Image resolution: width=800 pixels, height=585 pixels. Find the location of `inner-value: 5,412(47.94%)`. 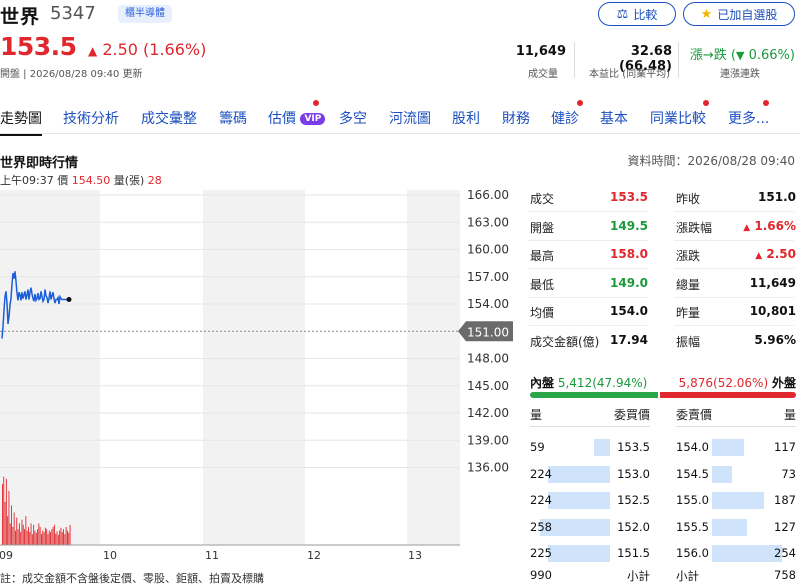

inner-value: 5,412(47.94%) is located at coordinates (602, 383).